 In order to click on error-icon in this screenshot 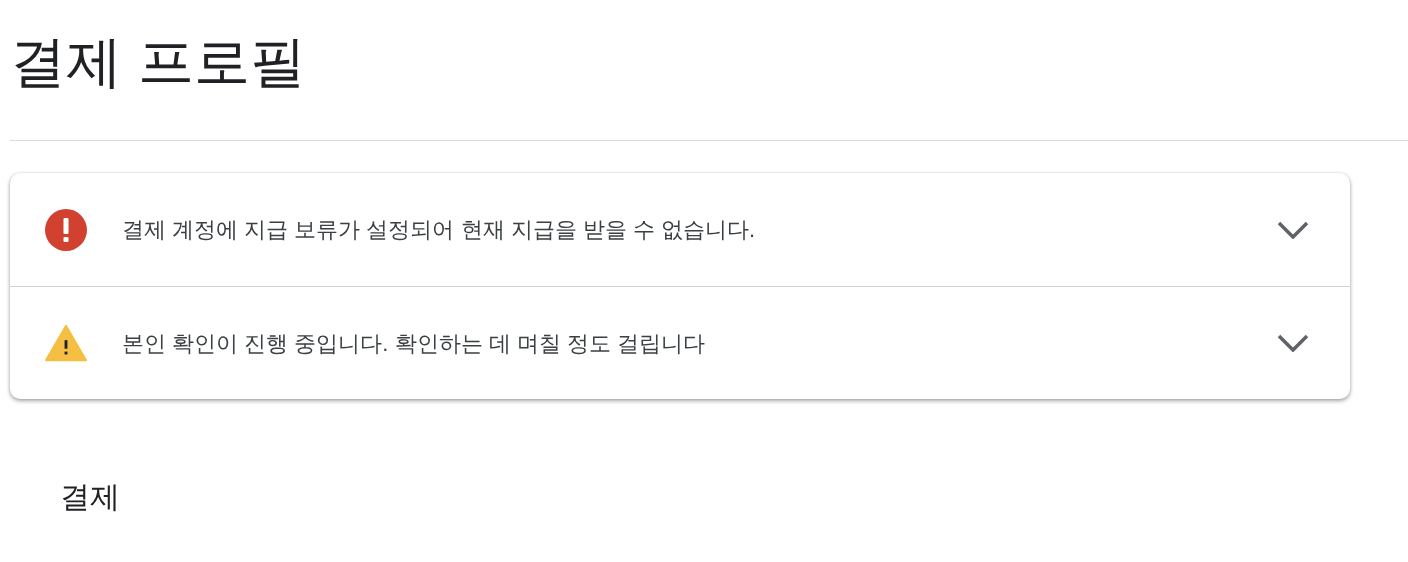, I will do `click(66, 229)`.